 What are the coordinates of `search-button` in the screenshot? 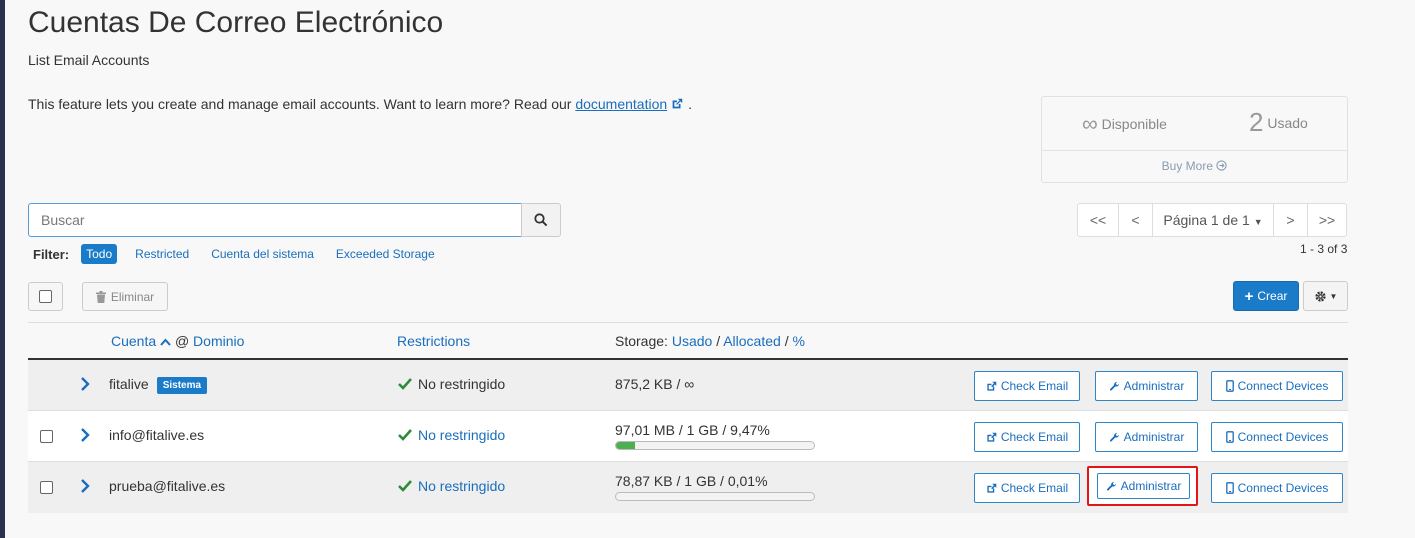 It's located at (541, 220).